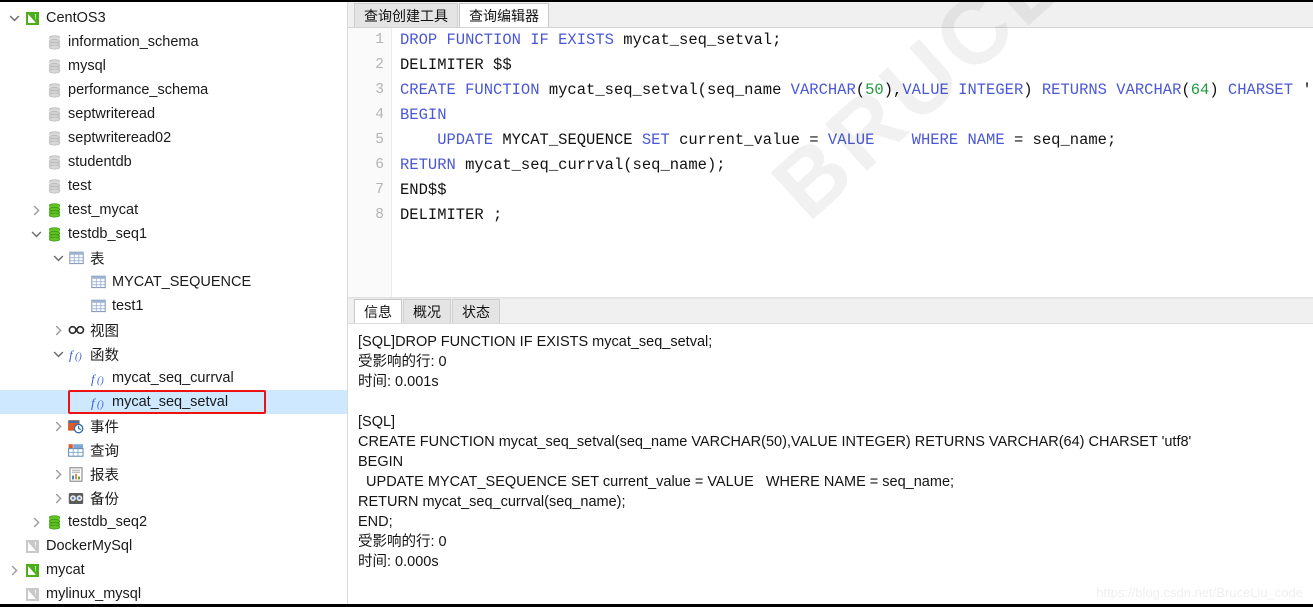  I want to click on tree-item-label: DockerMySql, so click(89, 546).